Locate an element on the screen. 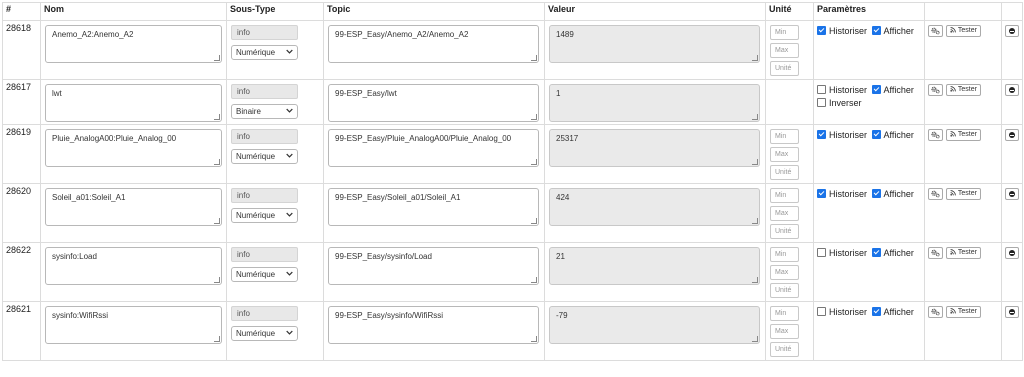 The width and height of the screenshot is (1024, 377). unit-placeholder: Unité is located at coordinates (783, 172).